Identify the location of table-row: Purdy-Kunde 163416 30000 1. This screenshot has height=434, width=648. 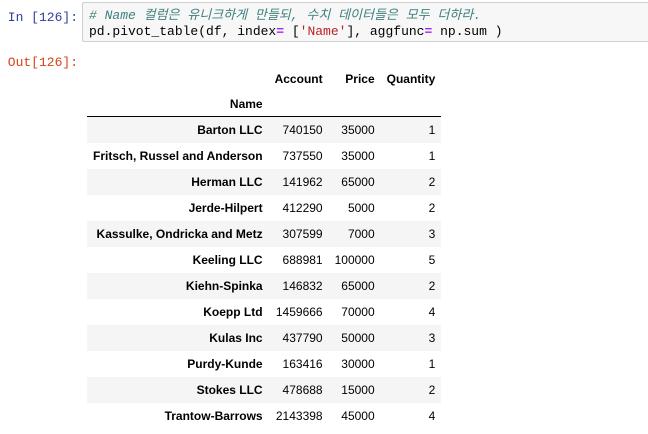
(264, 364).